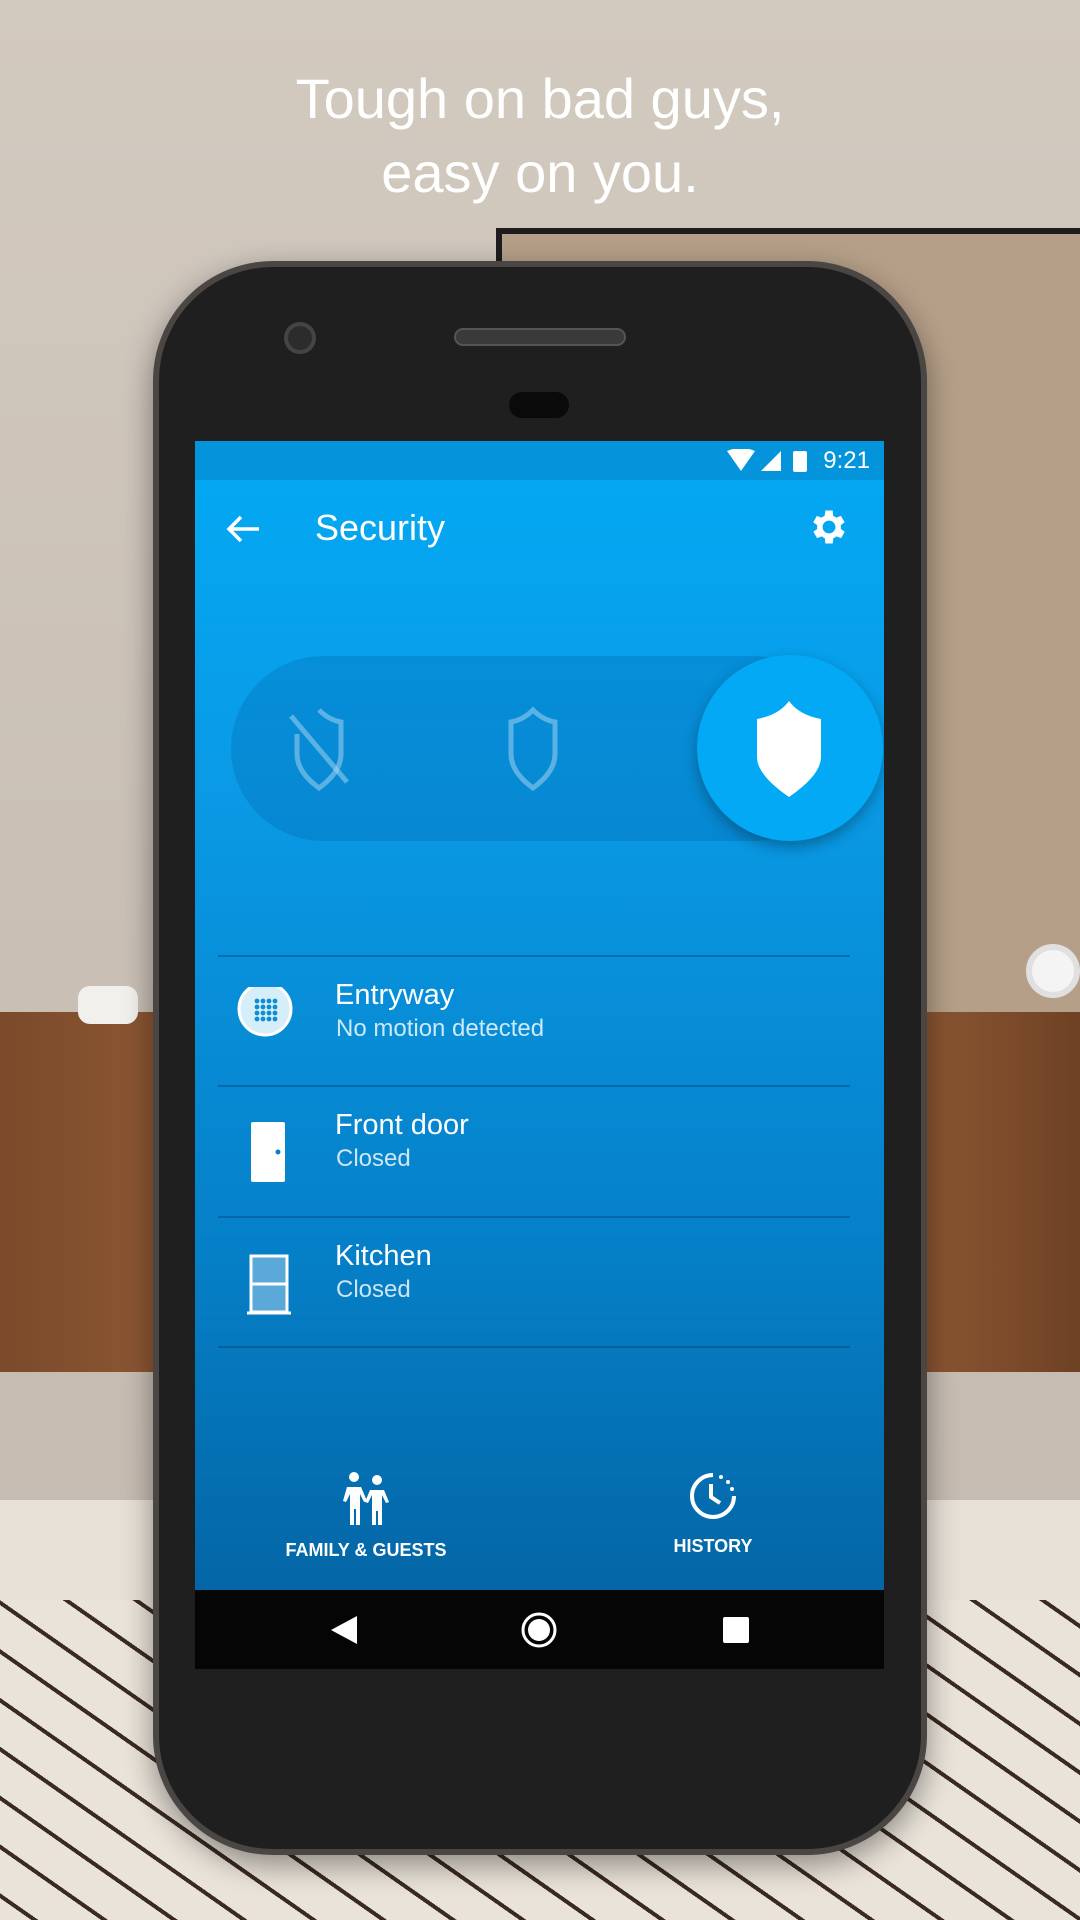  What do you see at coordinates (1053, 971) in the screenshot?
I see `camera-device` at bounding box center [1053, 971].